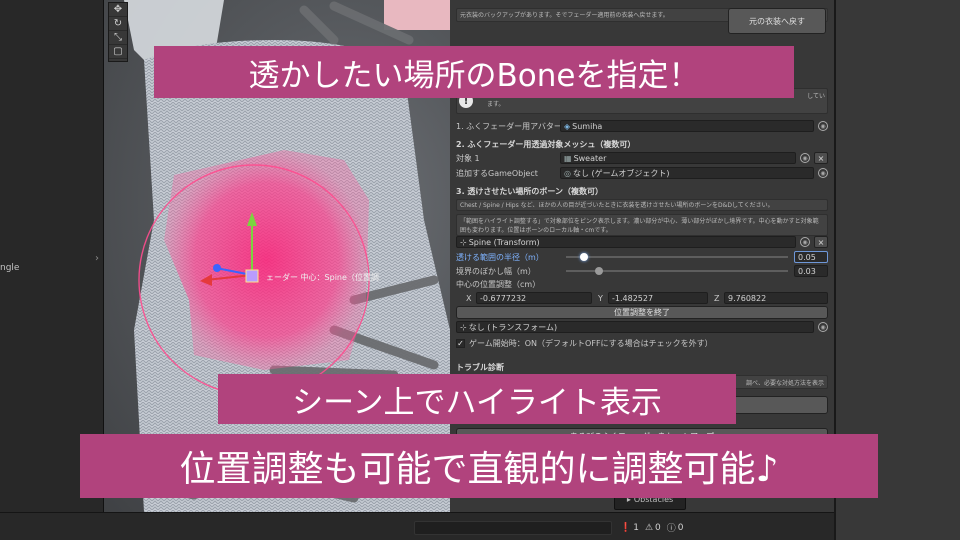 This screenshot has height=540, width=960. I want to click on rotate-tool-icon: ↻, so click(118, 24).